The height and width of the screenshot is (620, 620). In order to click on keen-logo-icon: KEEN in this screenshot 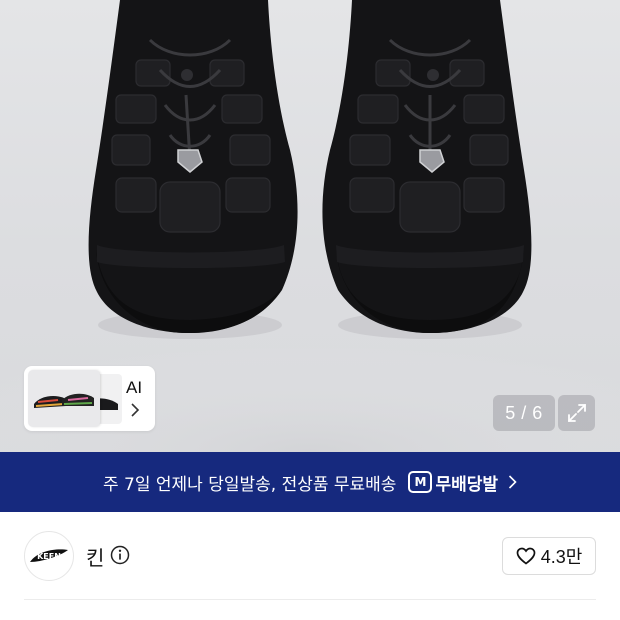, I will do `click(49, 555)`.